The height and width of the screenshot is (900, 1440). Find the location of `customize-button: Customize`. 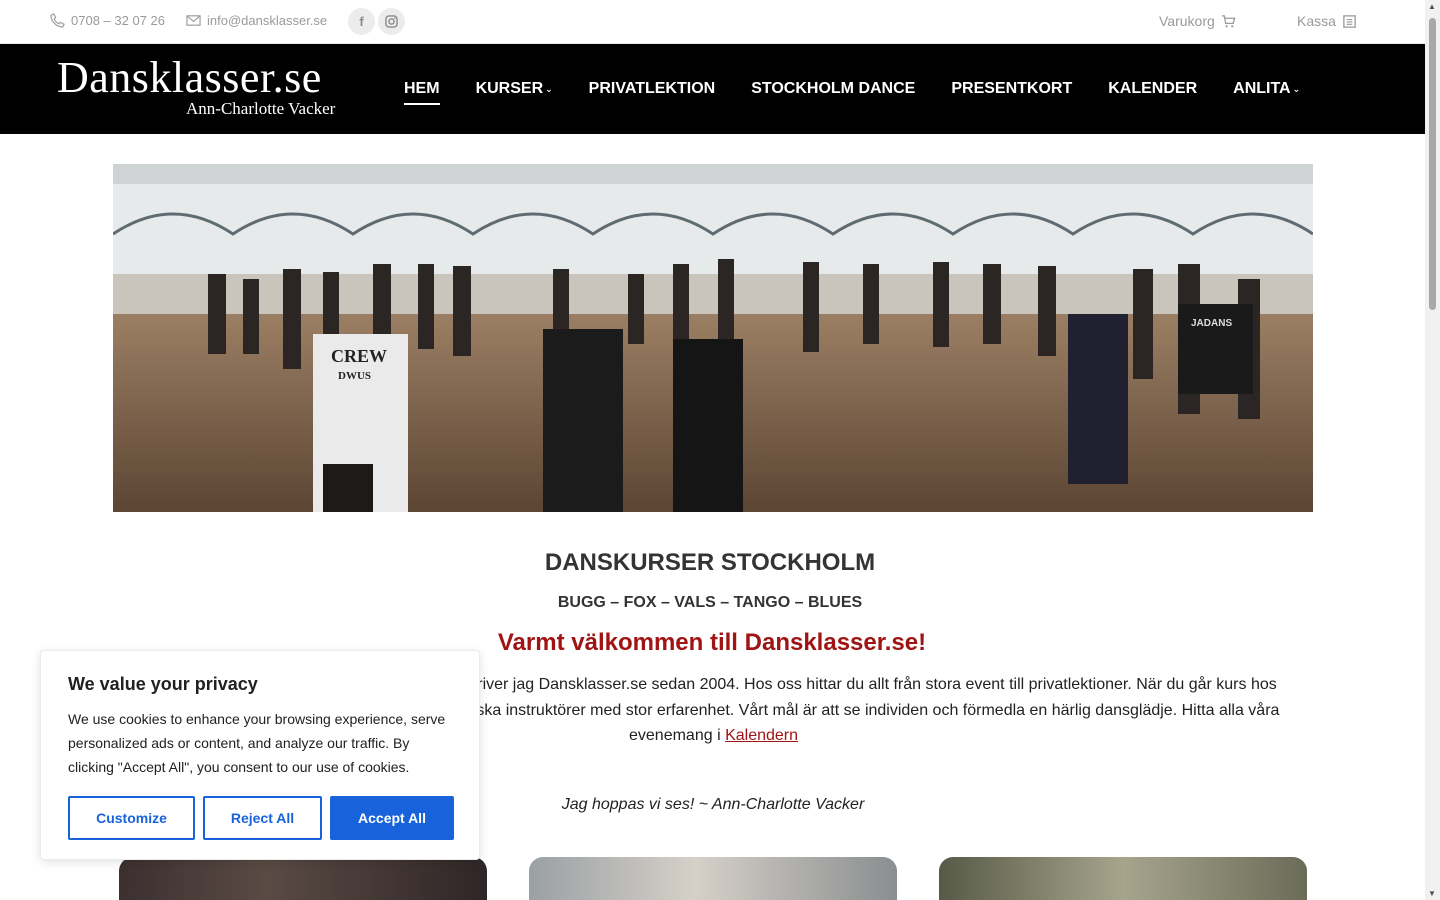

customize-button: Customize is located at coordinates (131, 818).